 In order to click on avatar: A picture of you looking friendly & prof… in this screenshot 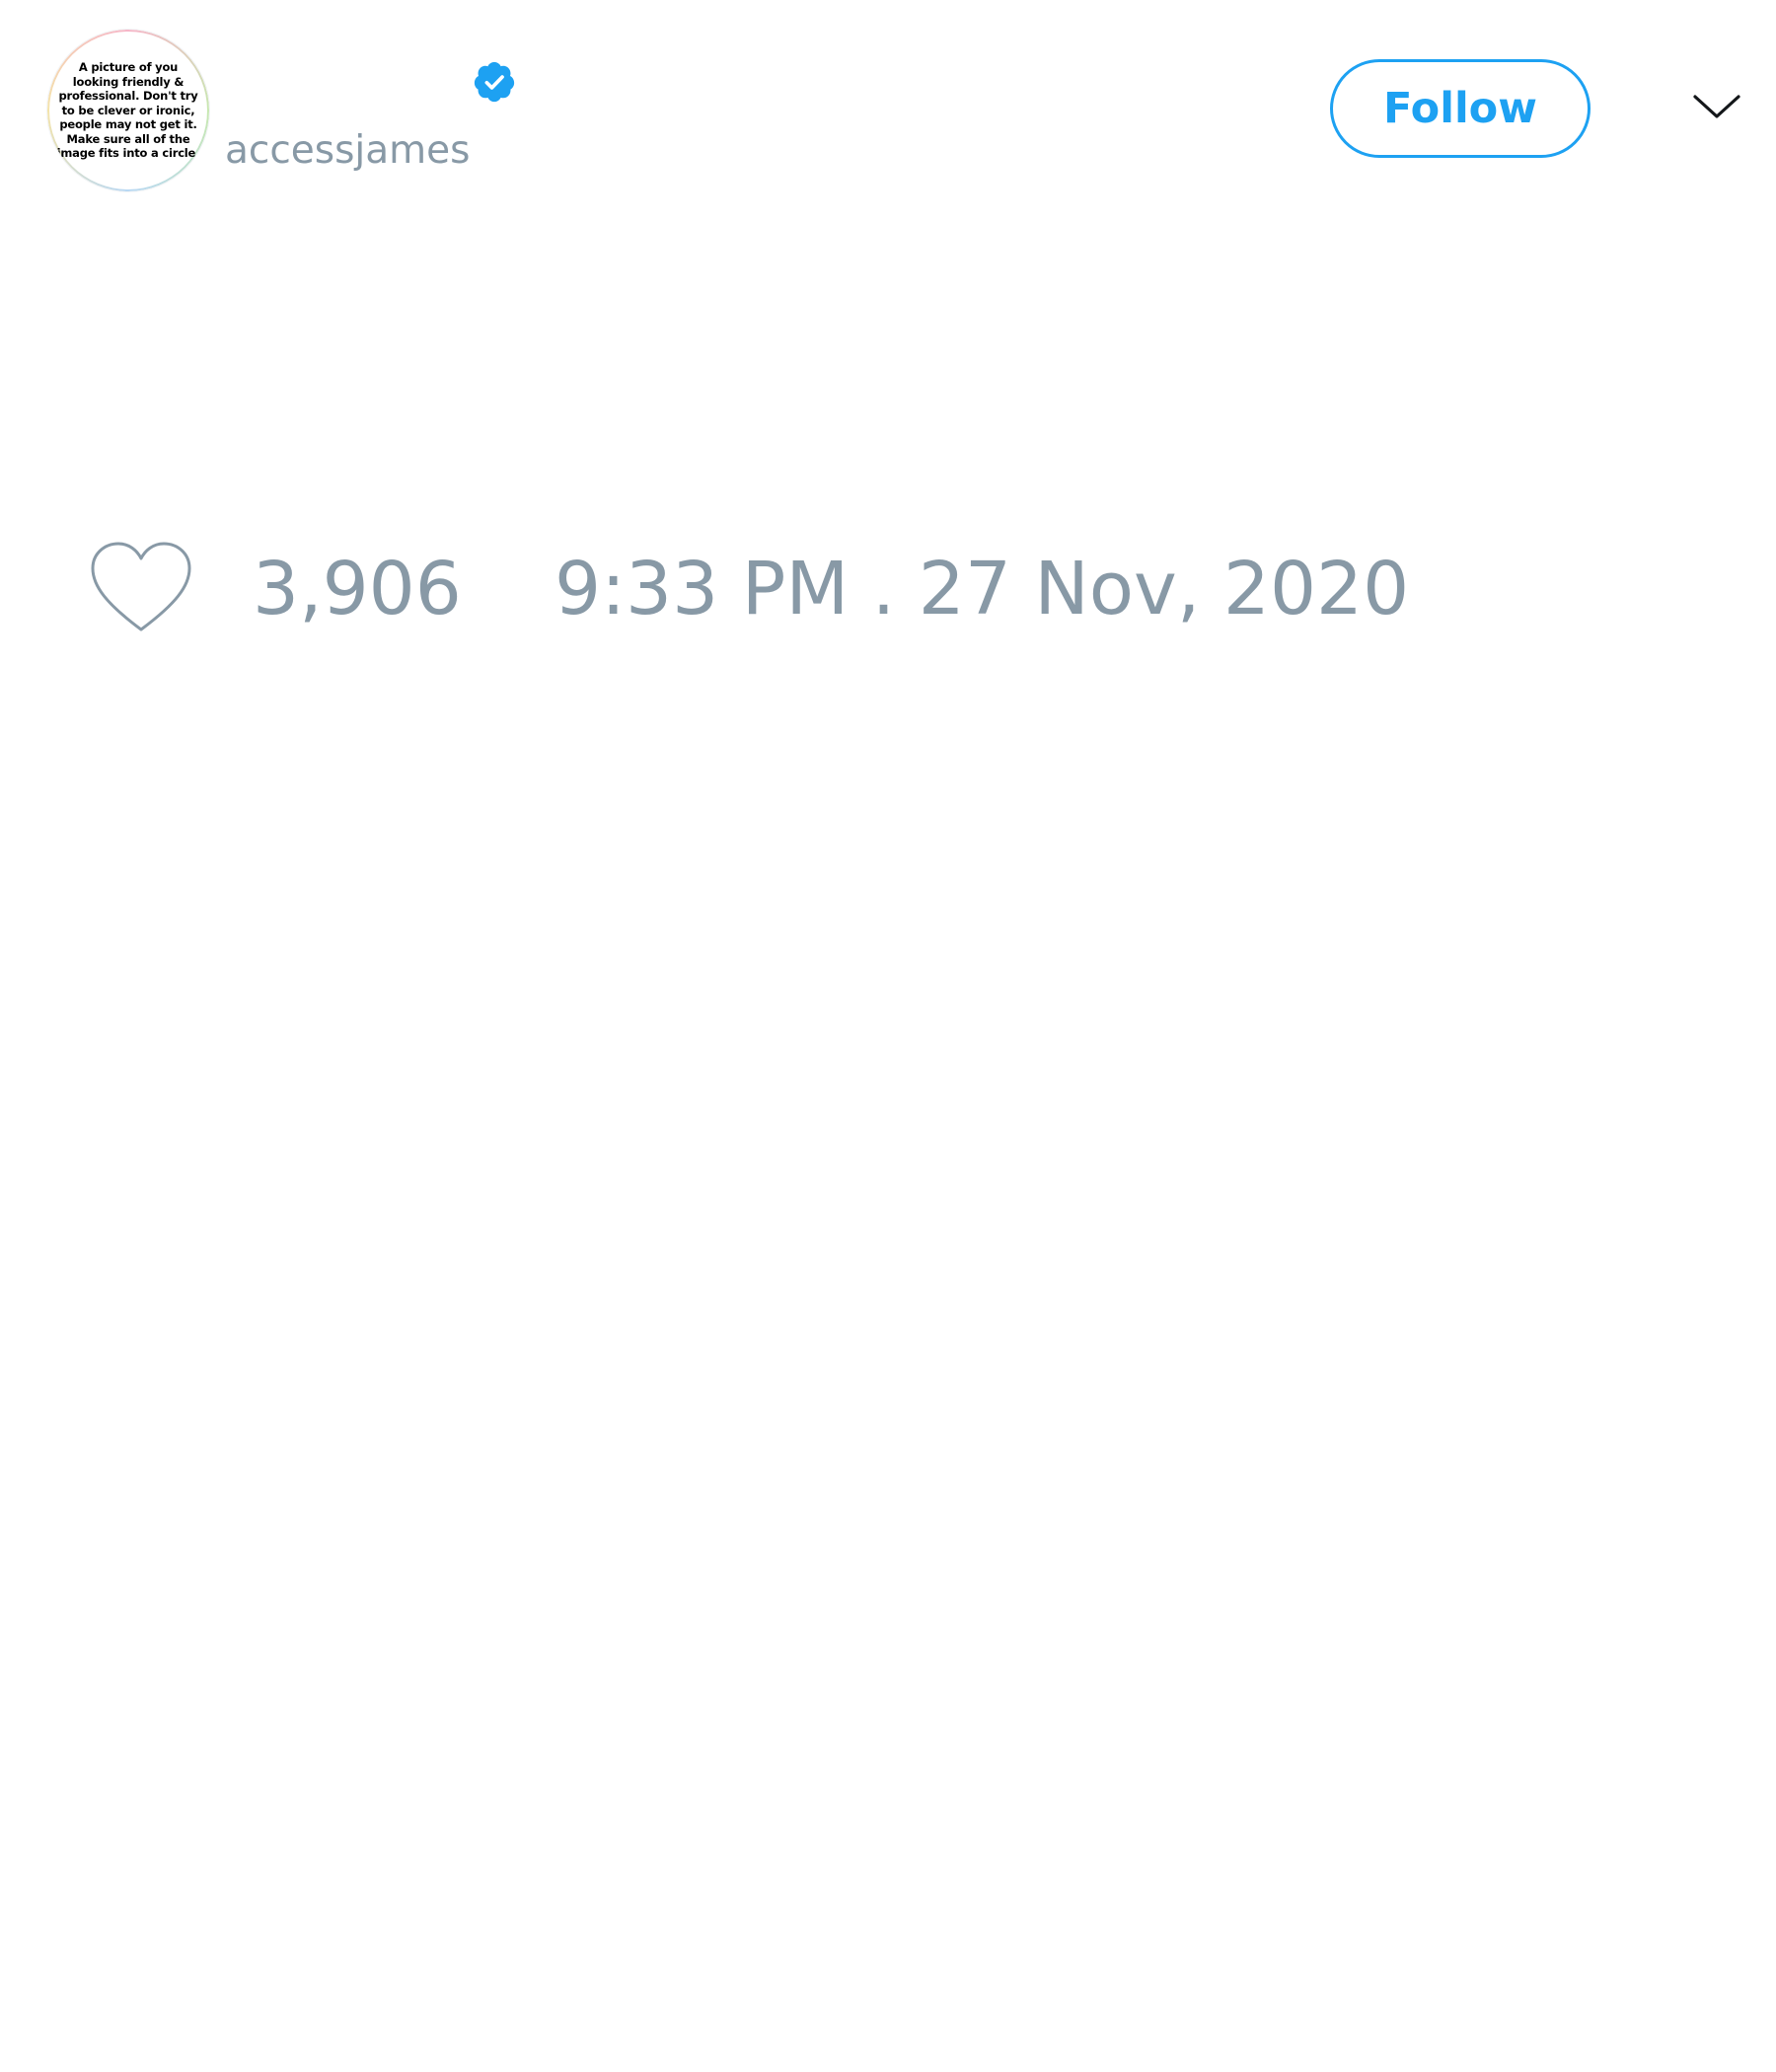, I will do `click(128, 111)`.